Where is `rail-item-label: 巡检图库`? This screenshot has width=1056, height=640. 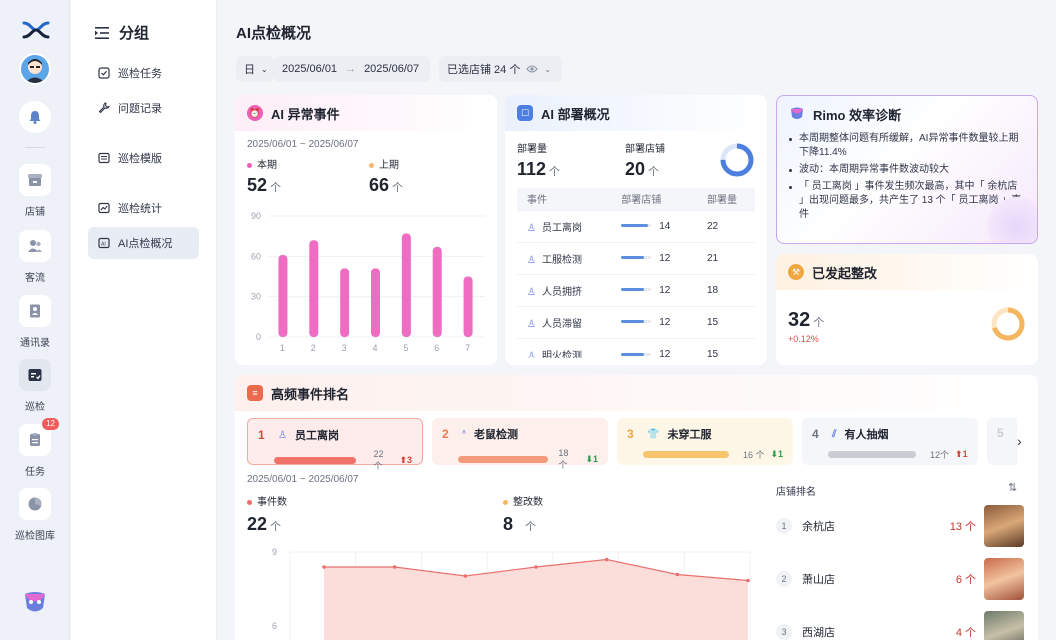
rail-item-label: 巡检图库 is located at coordinates (35, 536).